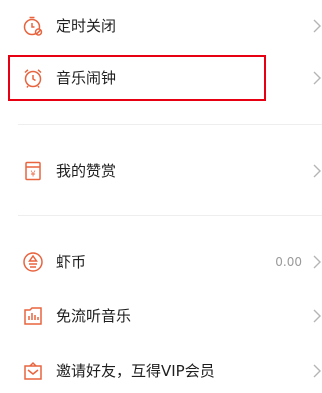 This screenshot has width=322, height=393. Describe the element at coordinates (86, 78) in the screenshot. I see `menu-item-label: 音乐闹钟` at that location.